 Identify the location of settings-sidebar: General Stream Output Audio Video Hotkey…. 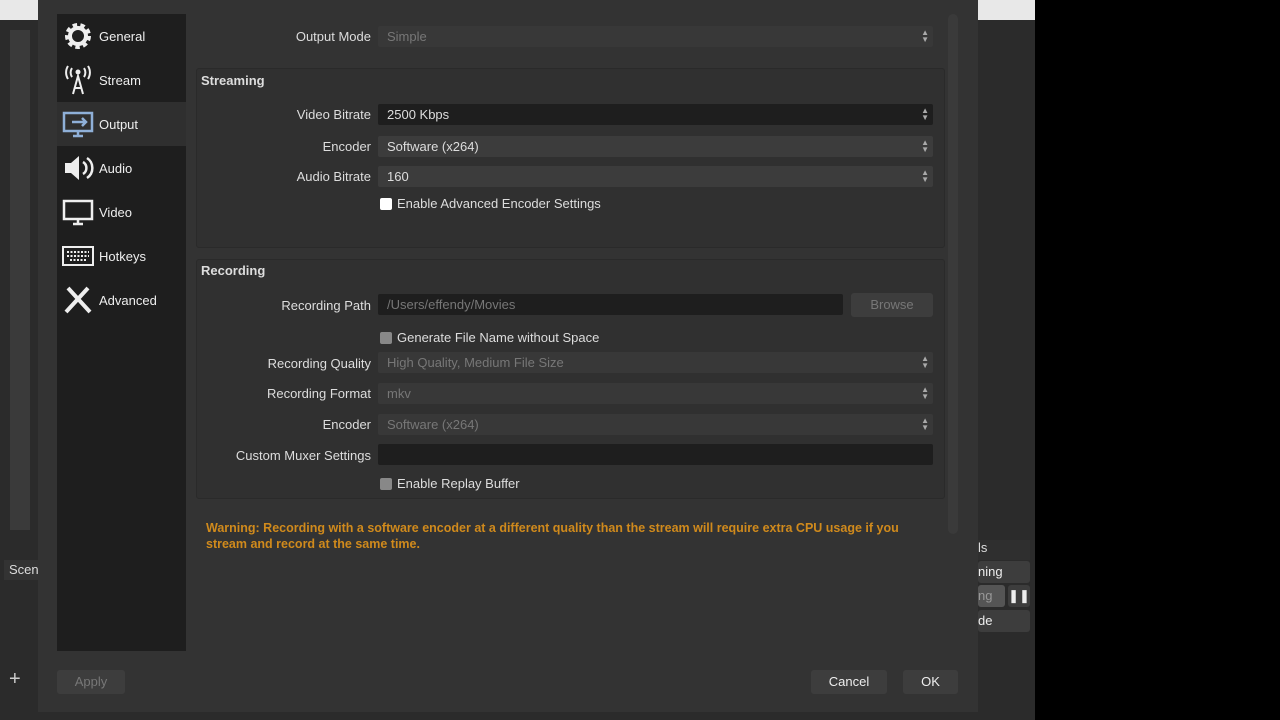
(121, 332).